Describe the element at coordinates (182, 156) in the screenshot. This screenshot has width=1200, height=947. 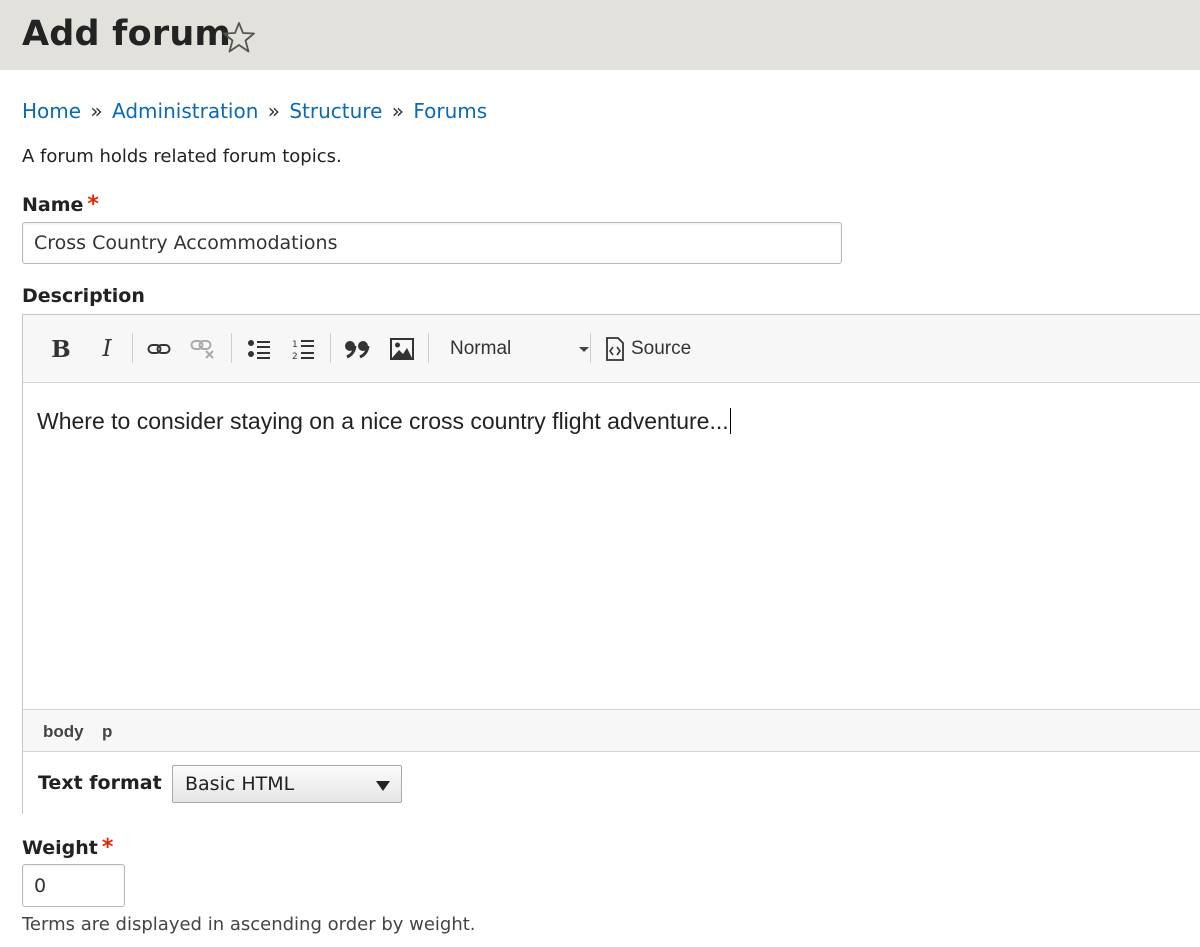
I see `page-description: A forum holds related forum topics.` at that location.